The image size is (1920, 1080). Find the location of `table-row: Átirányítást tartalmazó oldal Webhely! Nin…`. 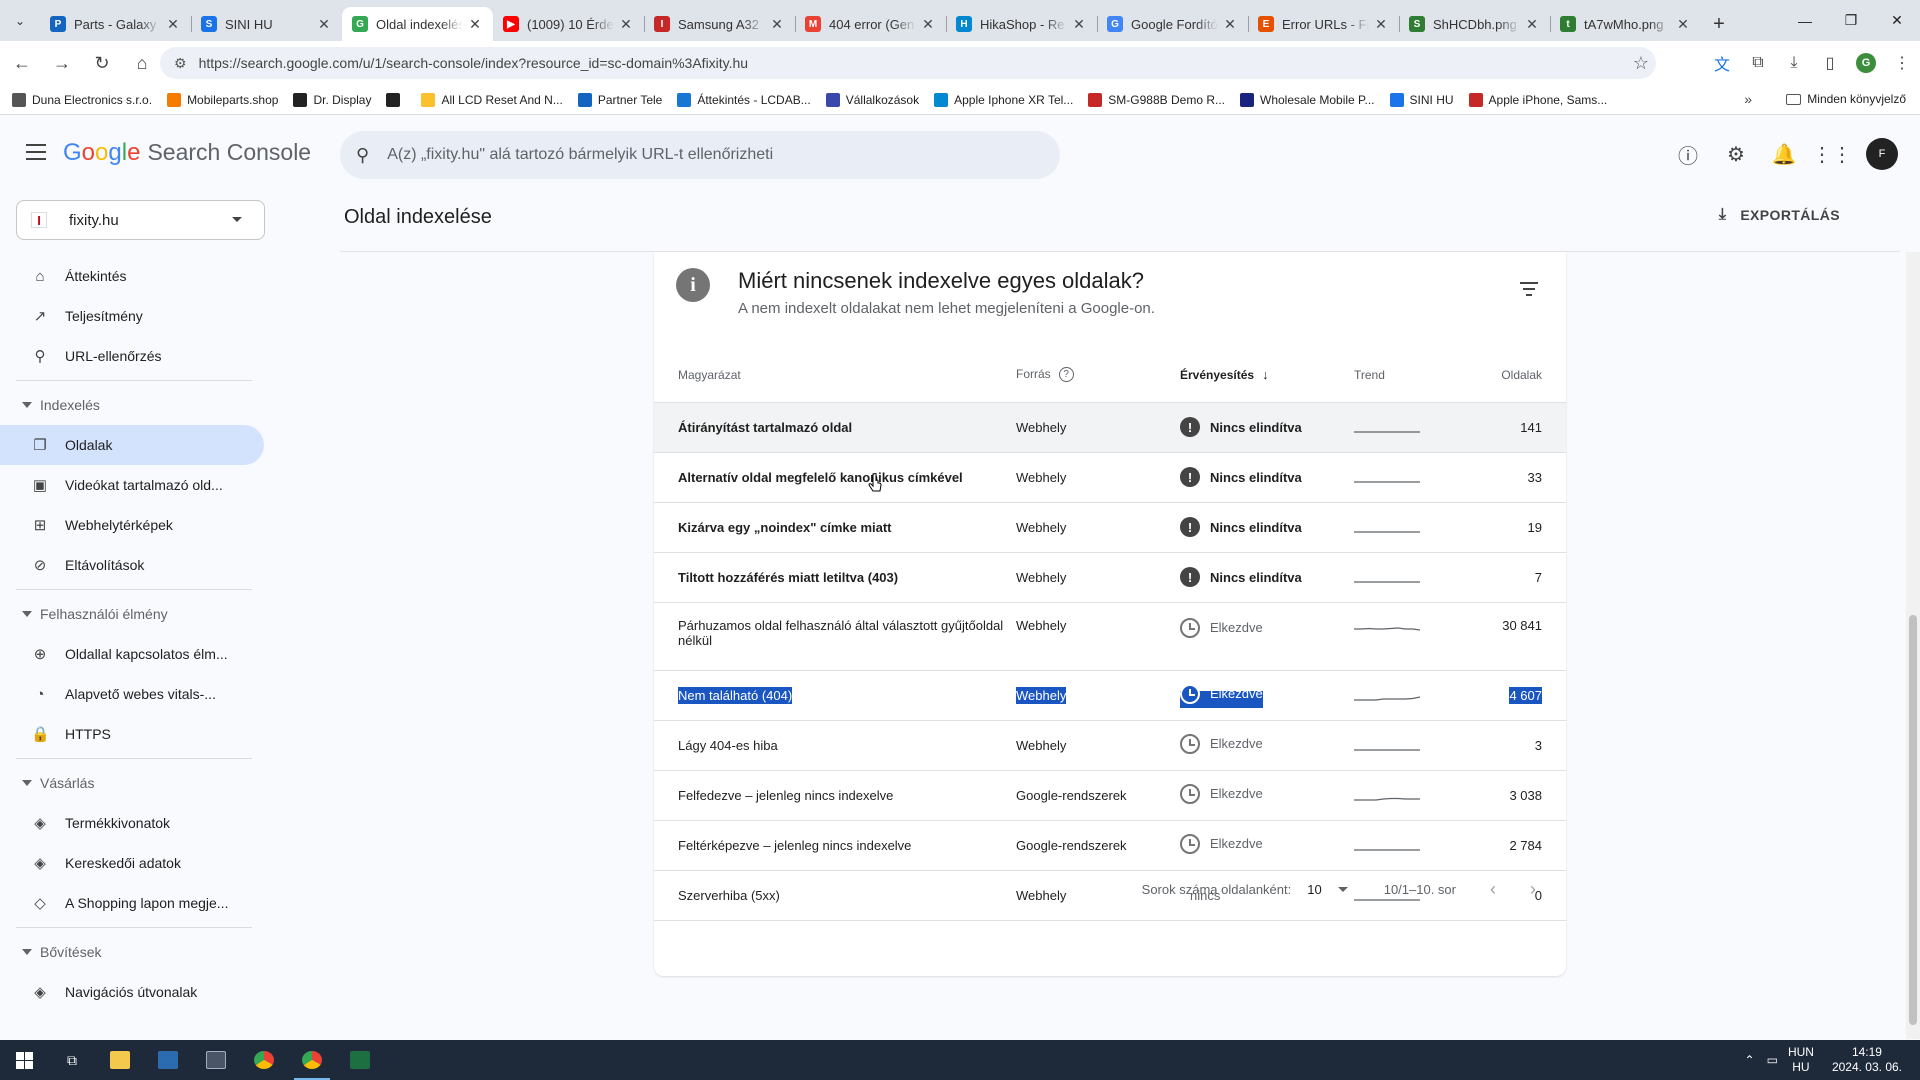

table-row: Átirányítást tartalmazó oldal Webhely! Nin… is located at coordinates (1110, 427).